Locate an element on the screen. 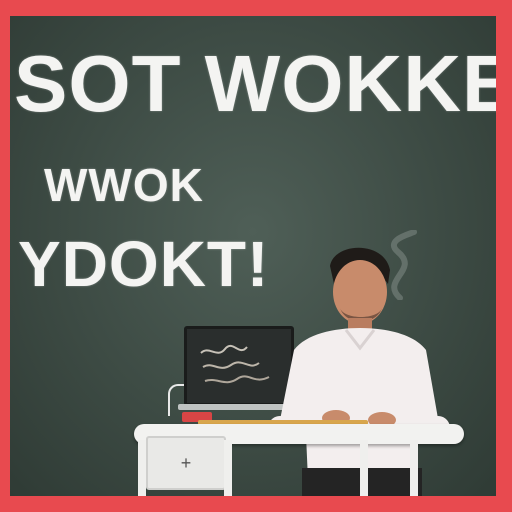  headline-line-3: YDOKT! is located at coordinates (144, 264).